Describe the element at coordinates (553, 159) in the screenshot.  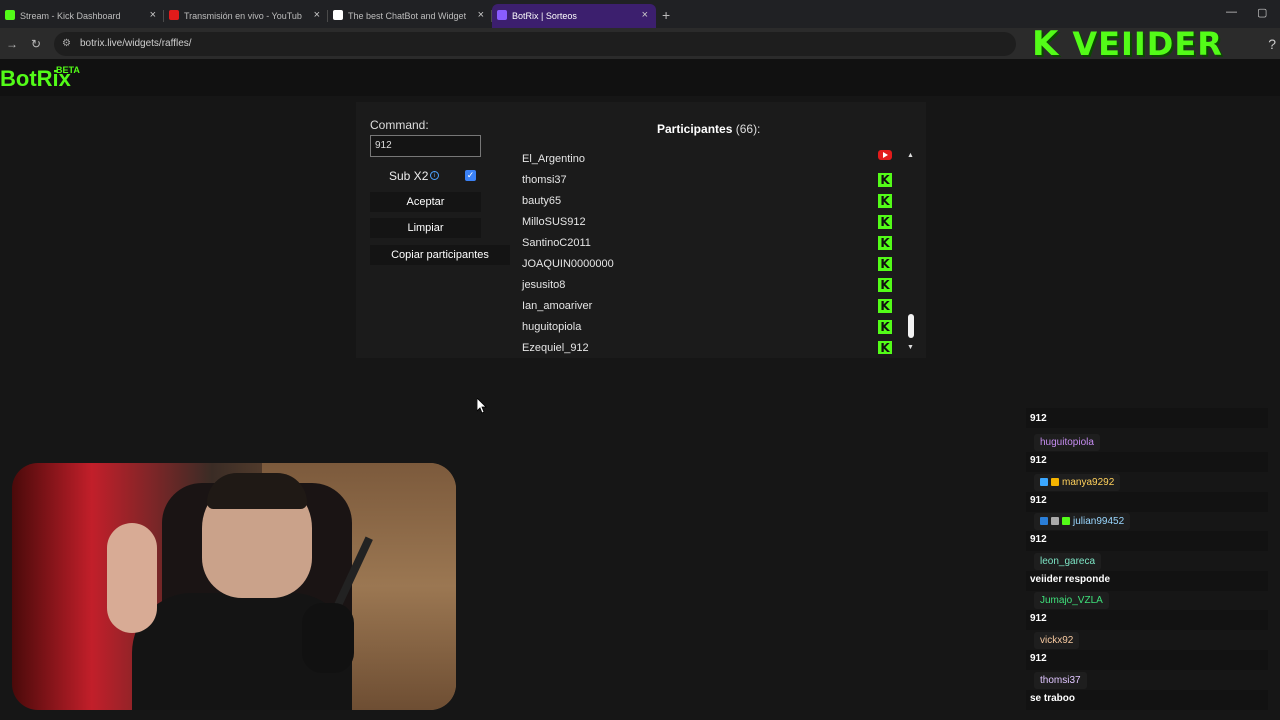
I see `participant-name: El_Argentino` at that location.